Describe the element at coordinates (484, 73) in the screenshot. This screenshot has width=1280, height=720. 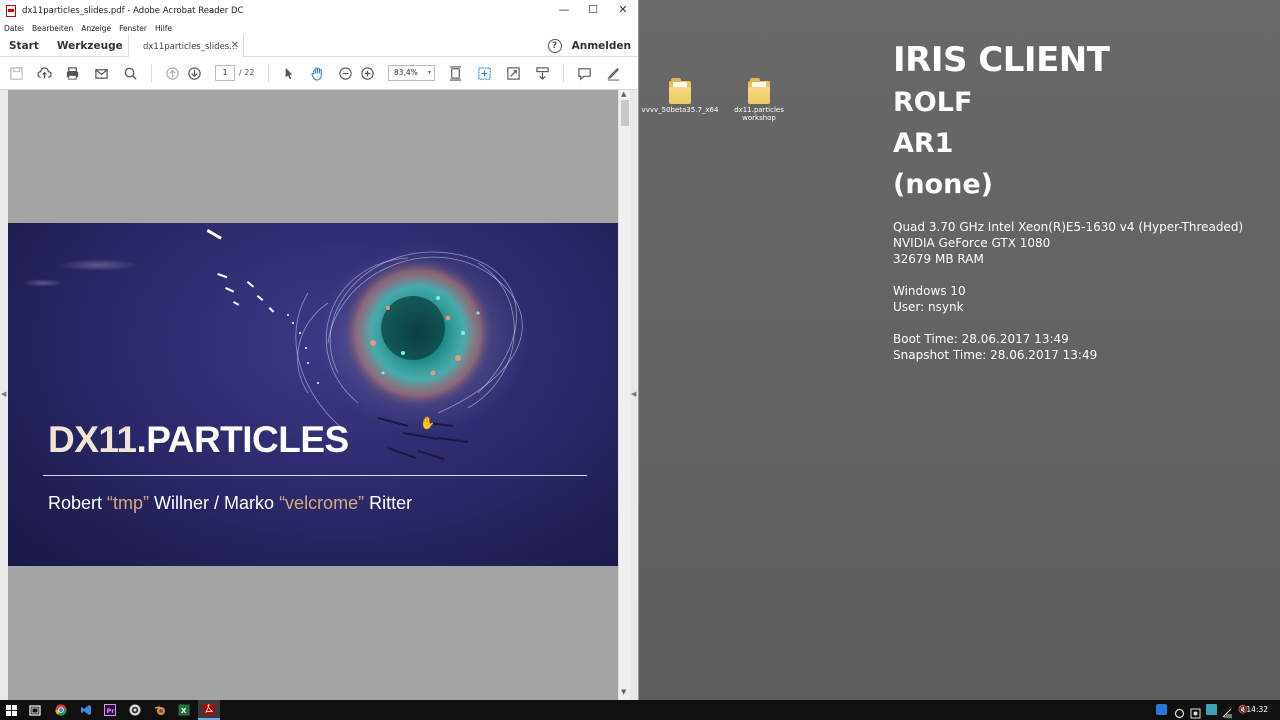
I see `fit-width-icon` at that location.